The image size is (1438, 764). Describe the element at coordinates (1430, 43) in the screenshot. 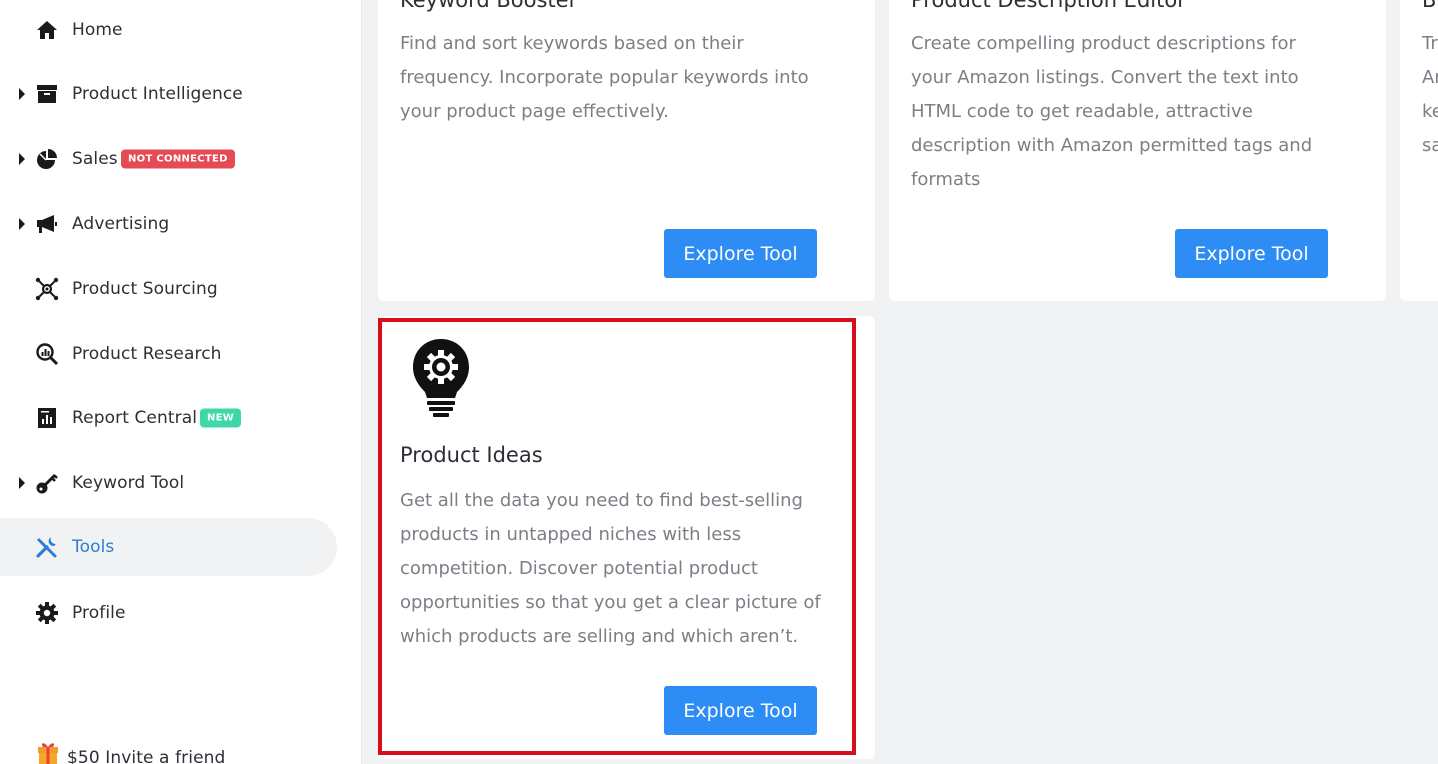

I see `card-description-line: Tr` at that location.